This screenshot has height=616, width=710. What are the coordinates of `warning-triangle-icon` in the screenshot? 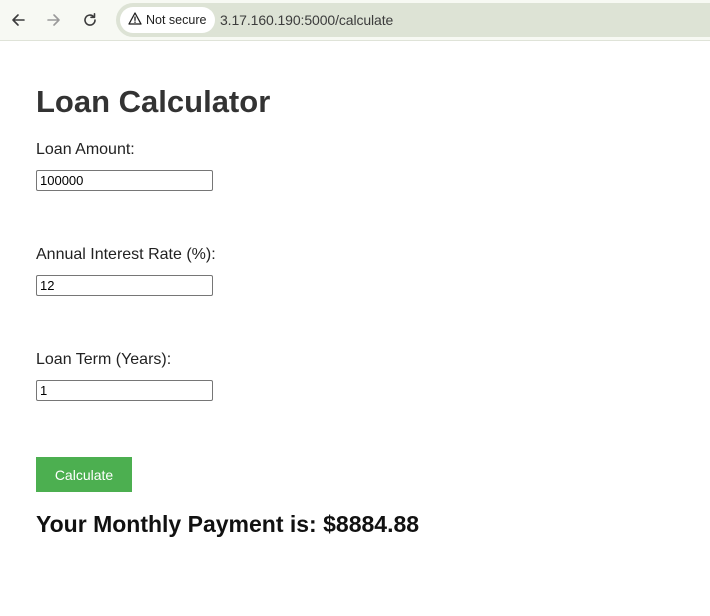 It's located at (135, 20).